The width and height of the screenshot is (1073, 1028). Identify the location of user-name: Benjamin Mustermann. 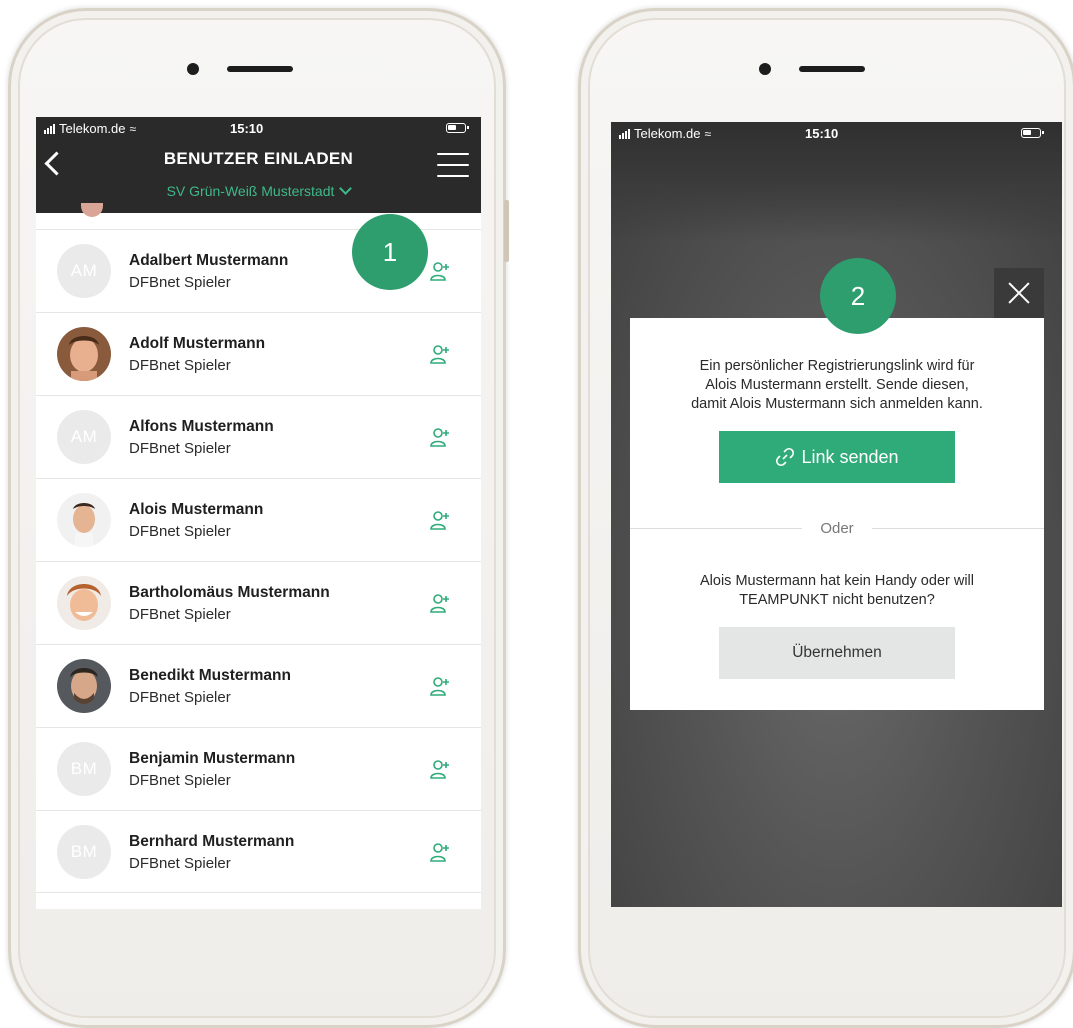
(212, 758).